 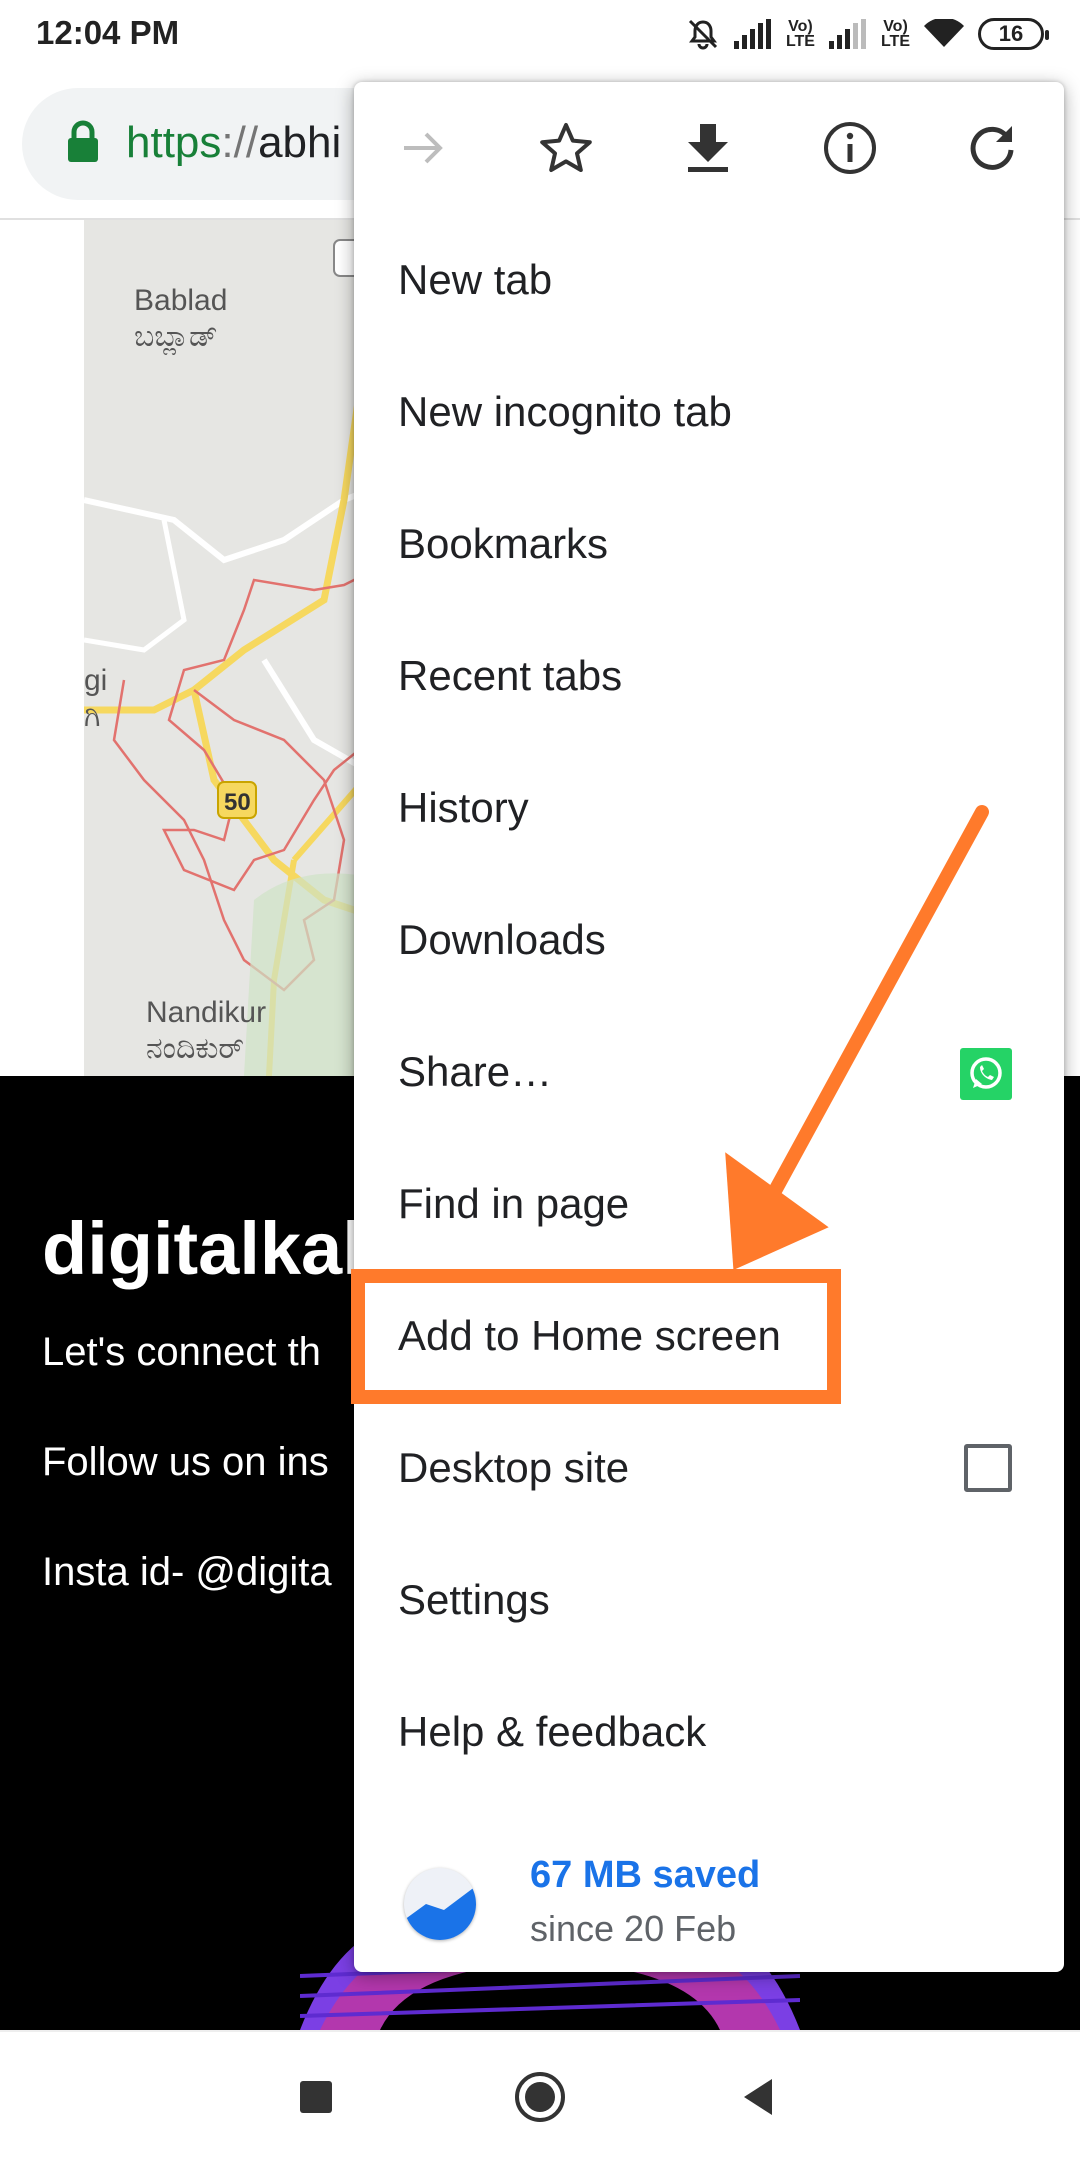 What do you see at coordinates (202, 1248) in the screenshot?
I see `footer-title: digitalkal` at bounding box center [202, 1248].